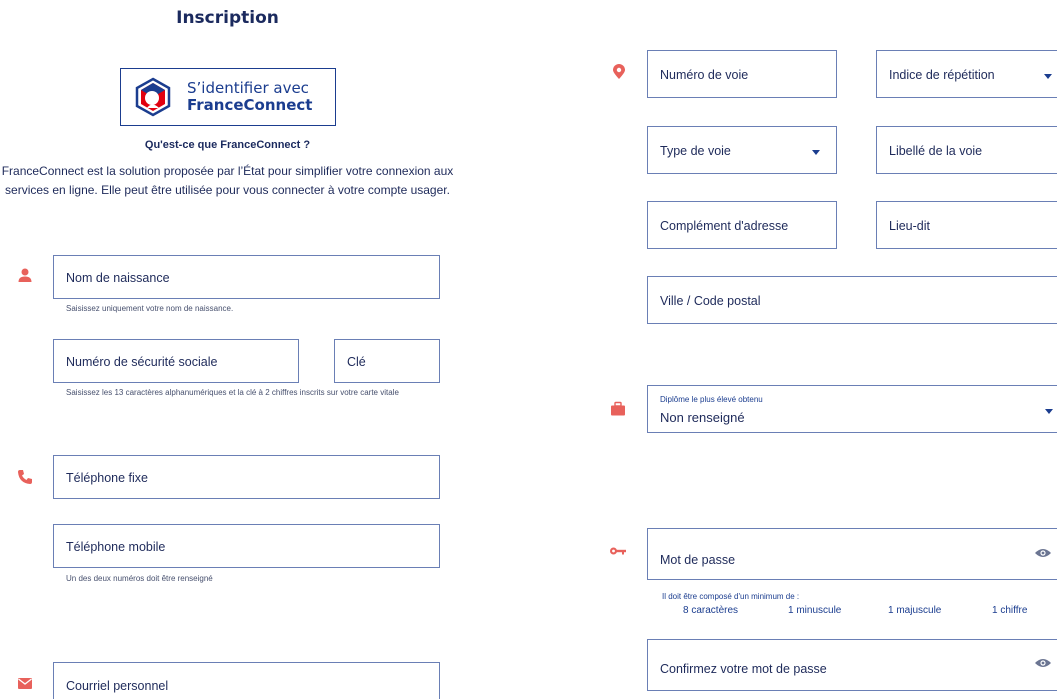 The height and width of the screenshot is (699, 1057). I want to click on password-rules-title: Il doit être composé d'un minimum de :, so click(731, 596).